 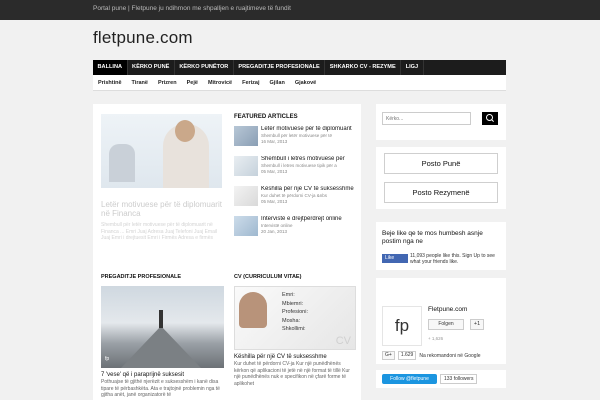 What do you see at coordinates (303, 159) in the screenshot?
I see `article-title: Shembull i letres motivuese për` at bounding box center [303, 159].